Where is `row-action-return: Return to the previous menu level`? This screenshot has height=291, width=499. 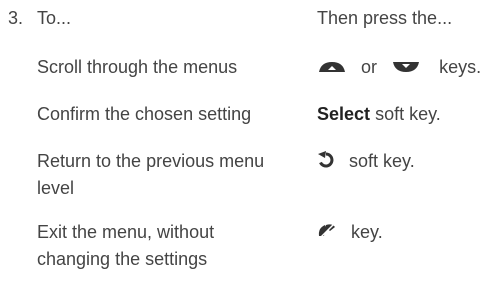
row-action-return: Return to the previous menu level is located at coordinates (151, 174).